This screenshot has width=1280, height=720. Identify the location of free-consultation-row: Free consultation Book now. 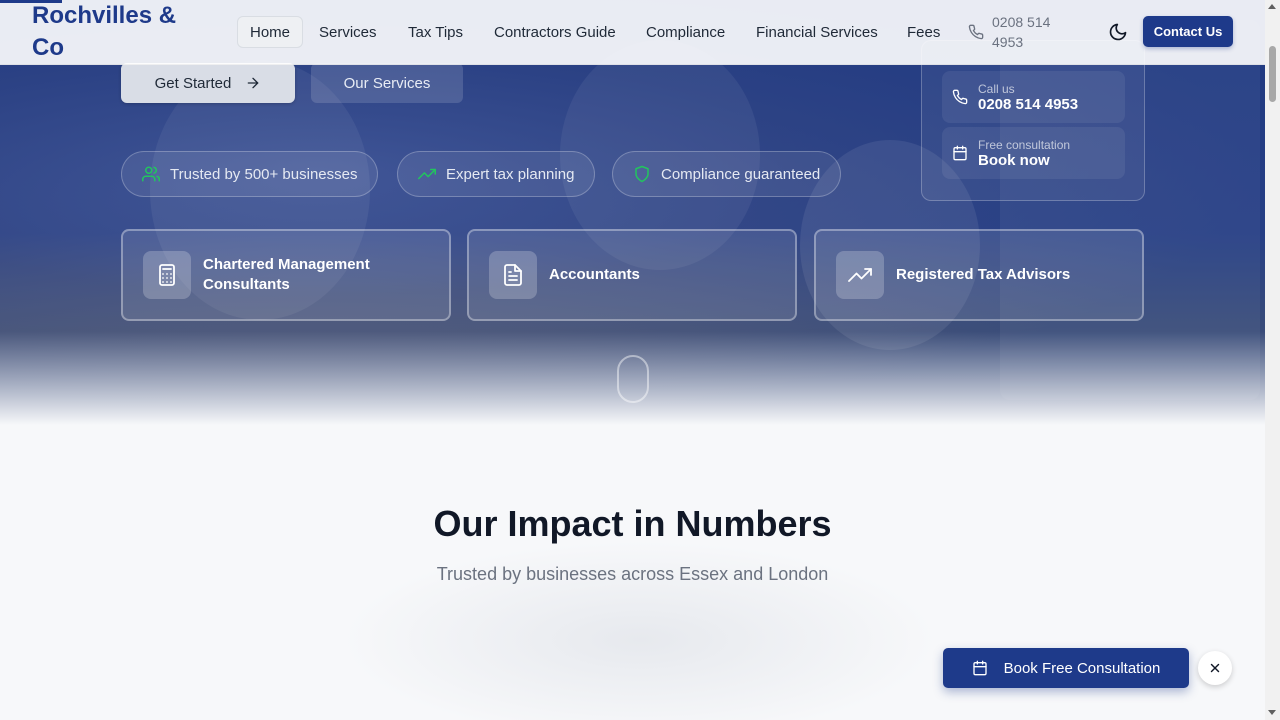
(1033, 153).